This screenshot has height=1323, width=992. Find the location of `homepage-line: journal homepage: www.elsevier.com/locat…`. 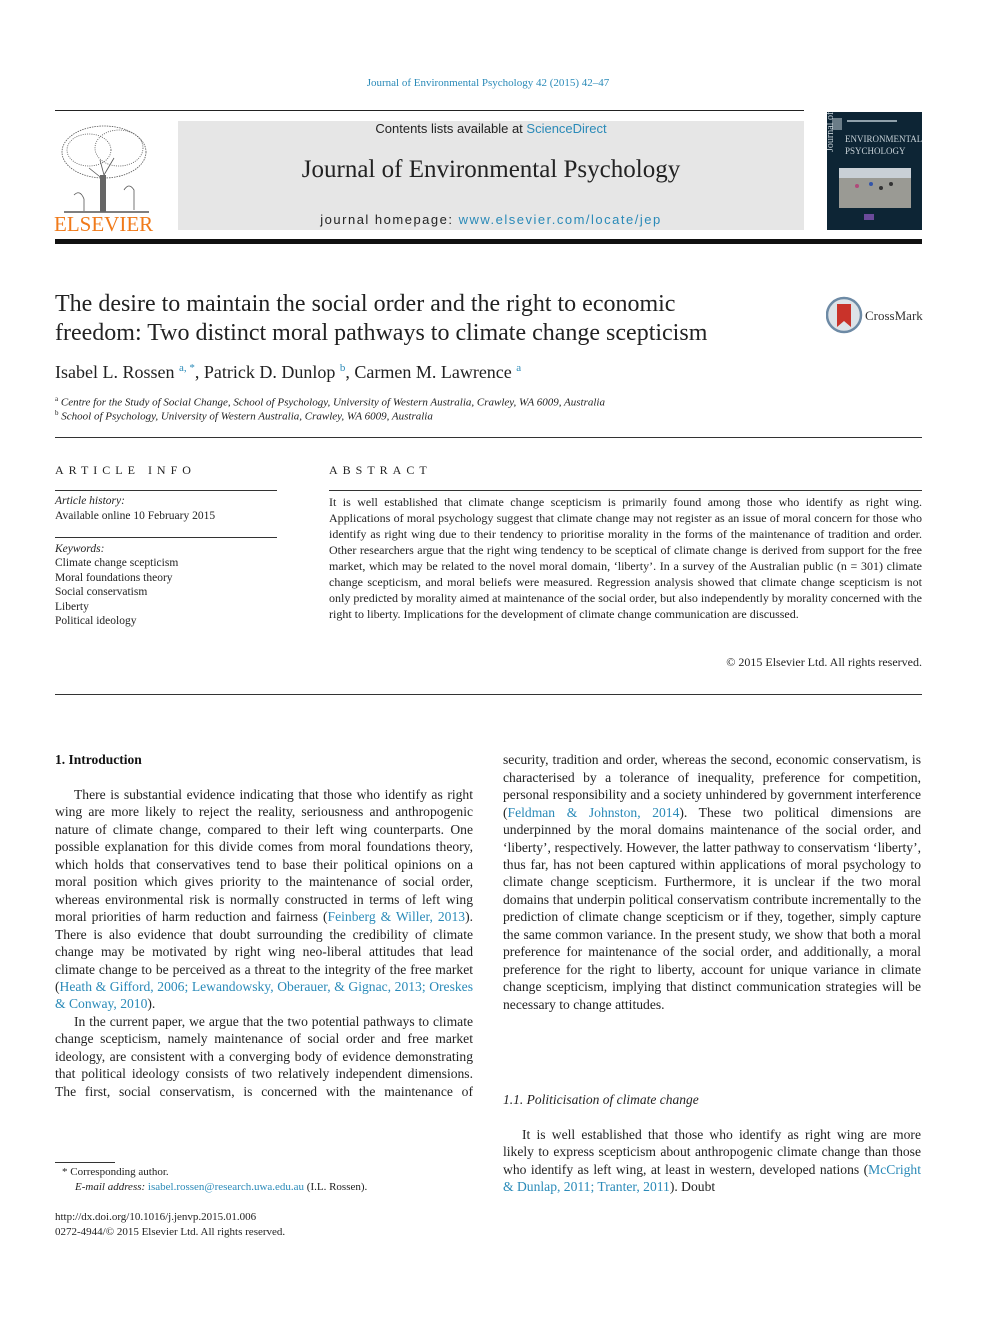

homepage-line: journal homepage: www.elsevier.com/locat… is located at coordinates (491, 219).